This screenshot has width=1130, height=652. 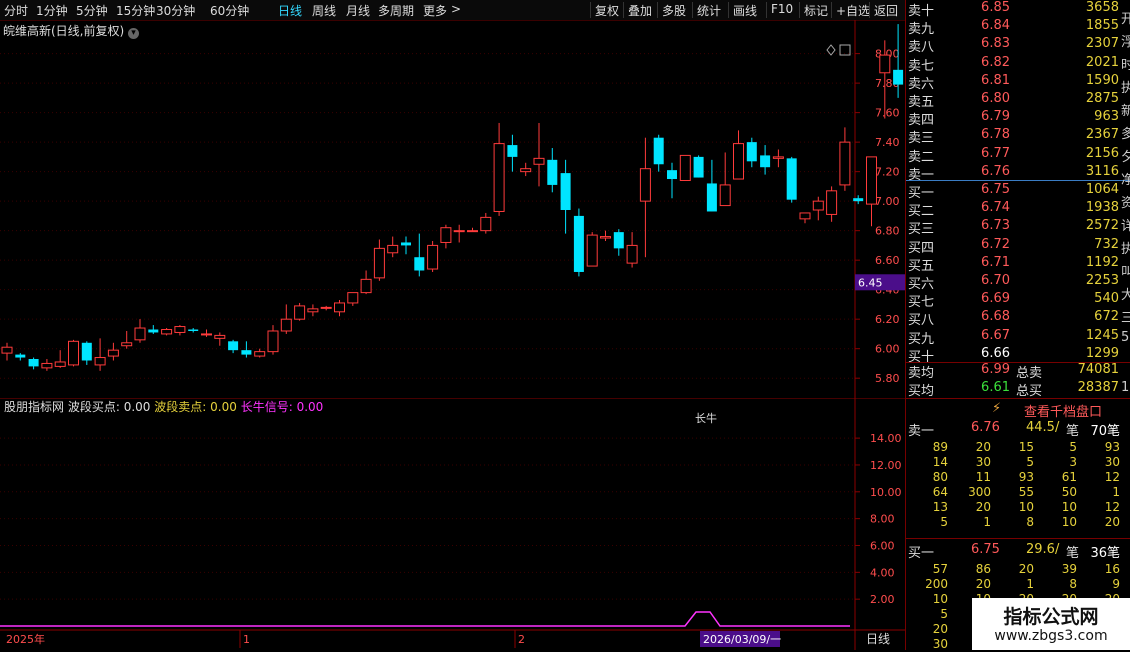 I want to click on toolbar-action-1: 叠加, so click(x=640, y=10).